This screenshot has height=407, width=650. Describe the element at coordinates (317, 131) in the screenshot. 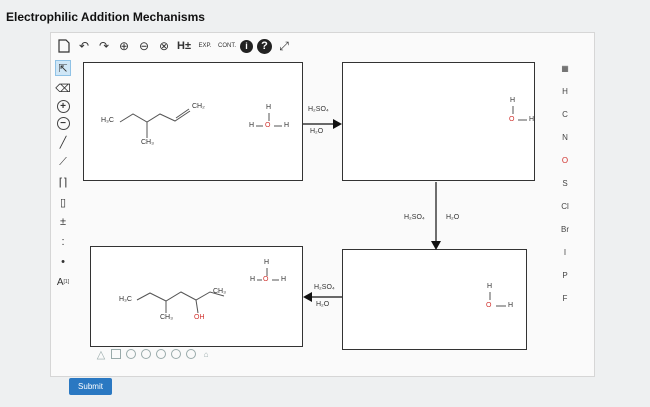

I see `top-arrow-reagent-2: H₂O` at that location.